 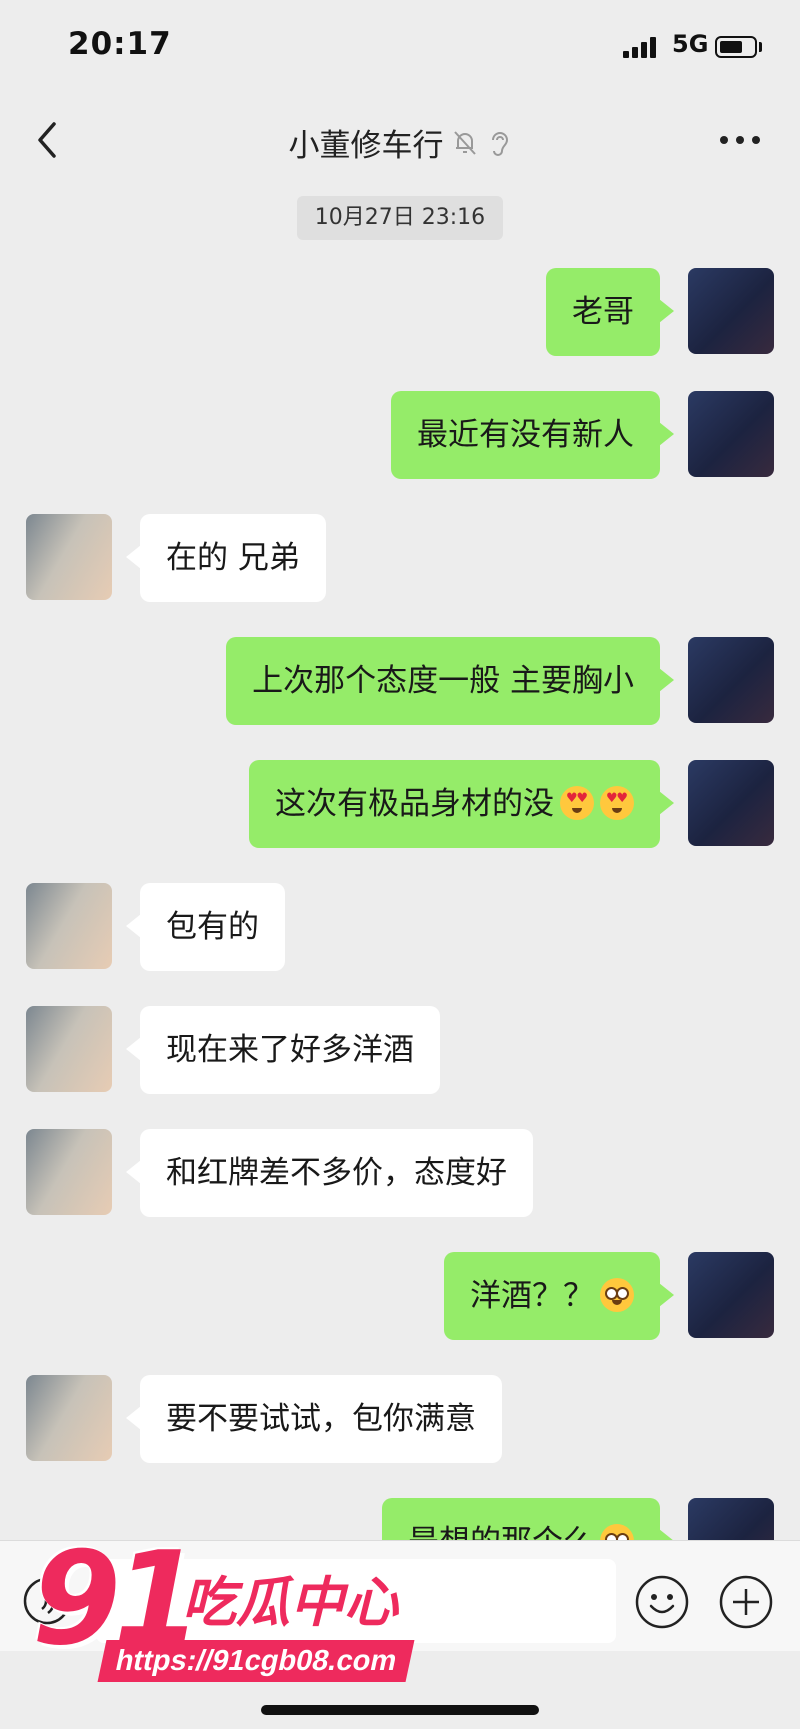 What do you see at coordinates (532, 1296) in the screenshot?
I see `message-text: 洋酒？？` at bounding box center [532, 1296].